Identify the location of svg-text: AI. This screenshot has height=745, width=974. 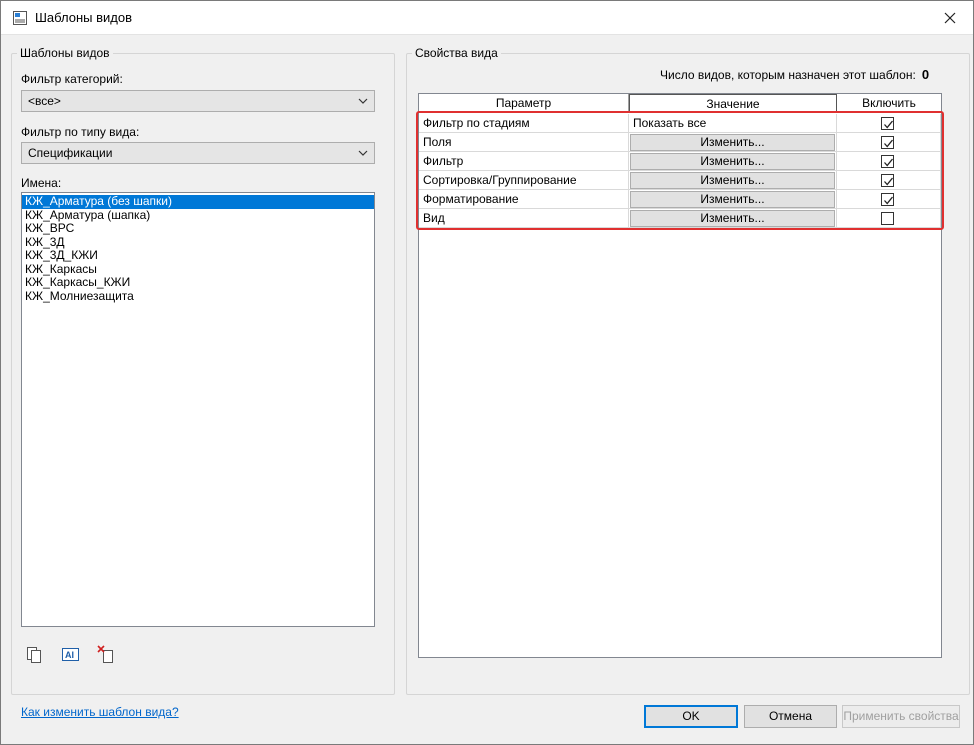
(69, 655).